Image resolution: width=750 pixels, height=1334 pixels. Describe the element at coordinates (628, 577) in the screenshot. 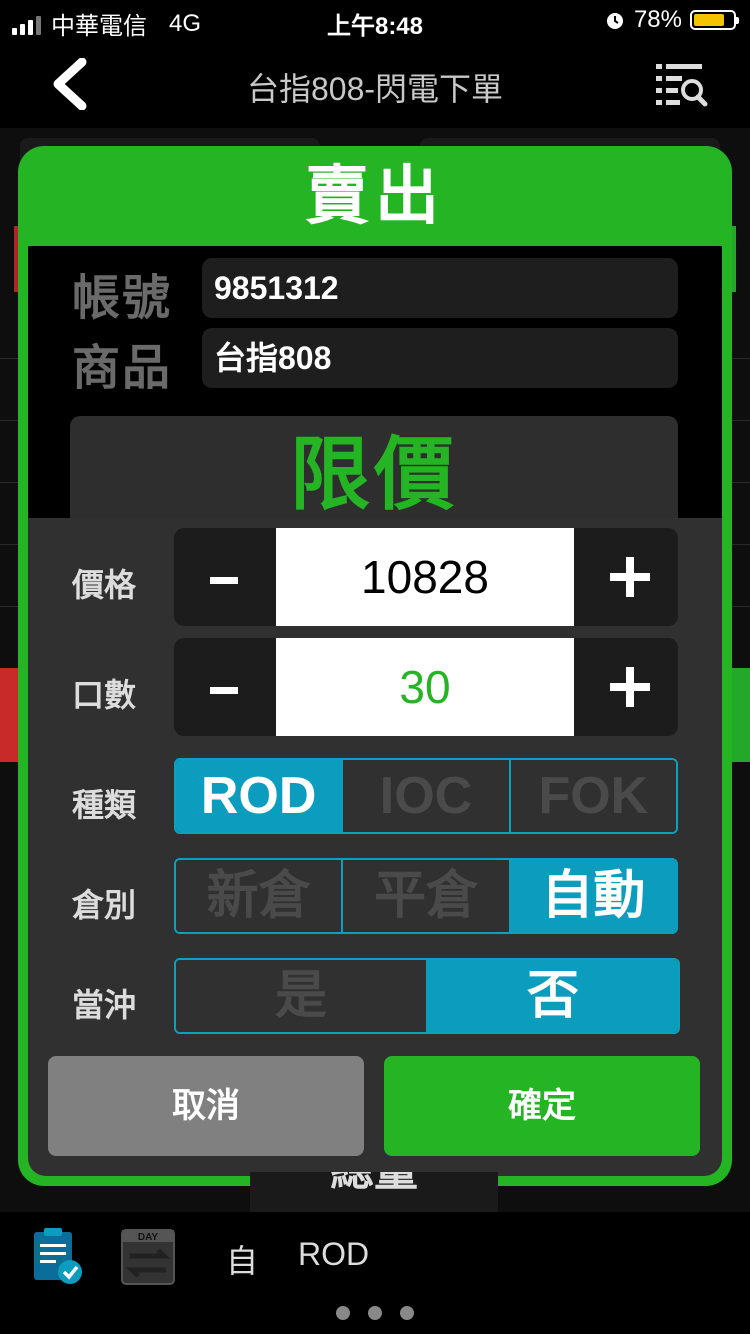

I see `price-plus-button` at that location.